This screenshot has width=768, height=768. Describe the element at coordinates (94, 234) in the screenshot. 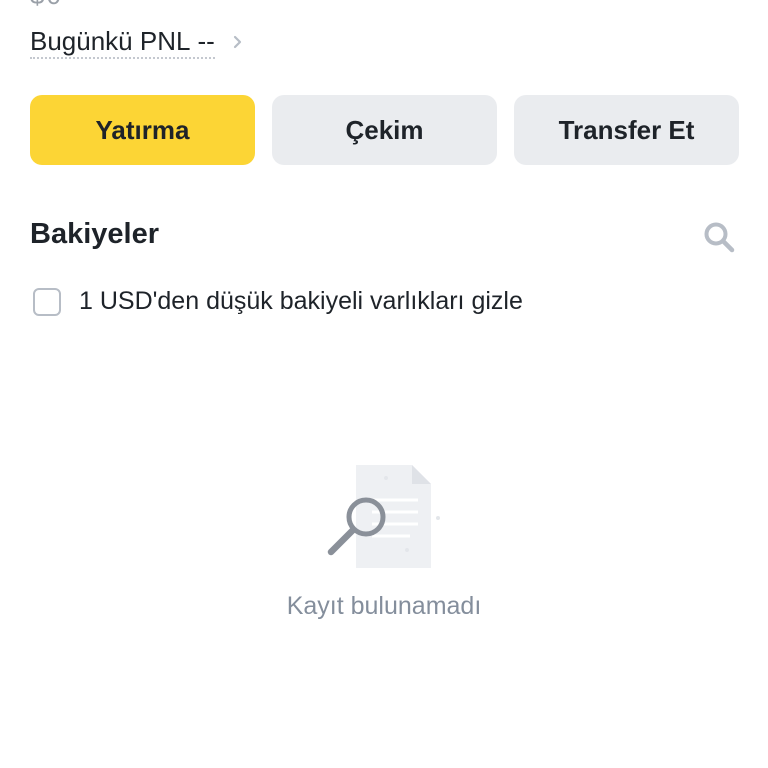

I see `balances-title: Bakiyeler` at that location.